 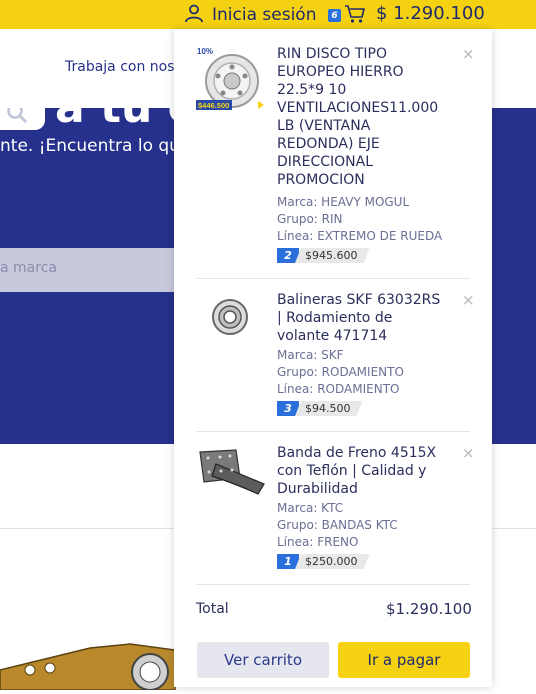 What do you see at coordinates (340, 372) in the screenshot?
I see `item-group: Grupo: RODAMIENTO` at bounding box center [340, 372].